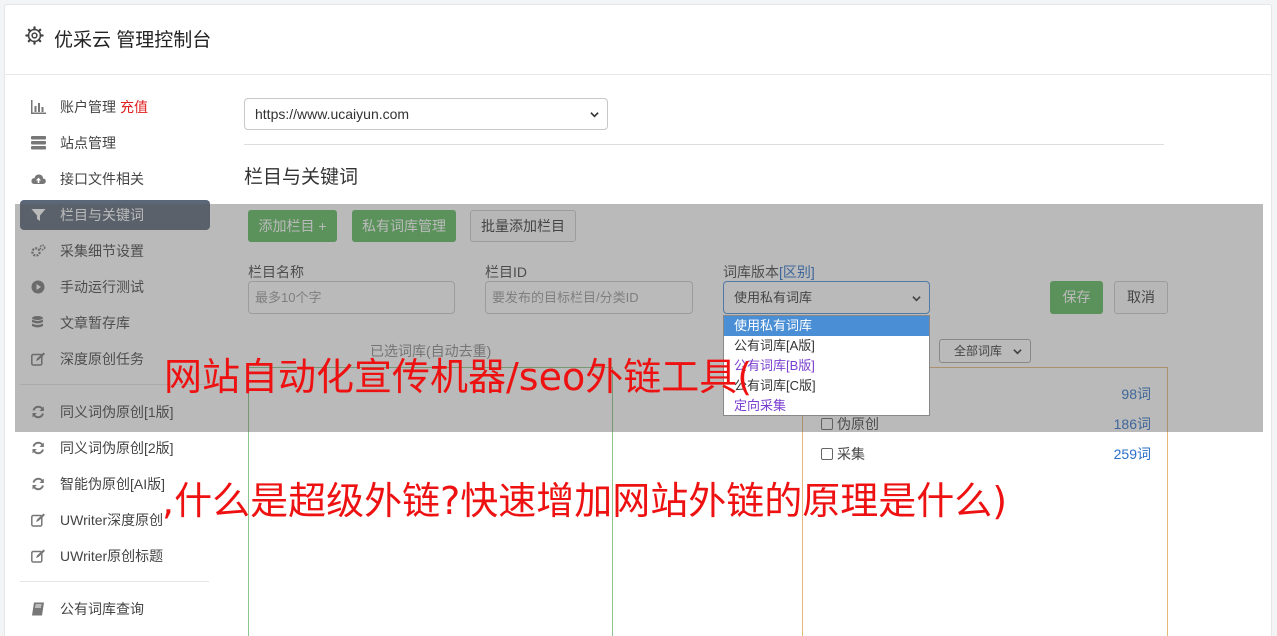 The width and height of the screenshot is (1277, 636). I want to click on book-icon, so click(38, 609).